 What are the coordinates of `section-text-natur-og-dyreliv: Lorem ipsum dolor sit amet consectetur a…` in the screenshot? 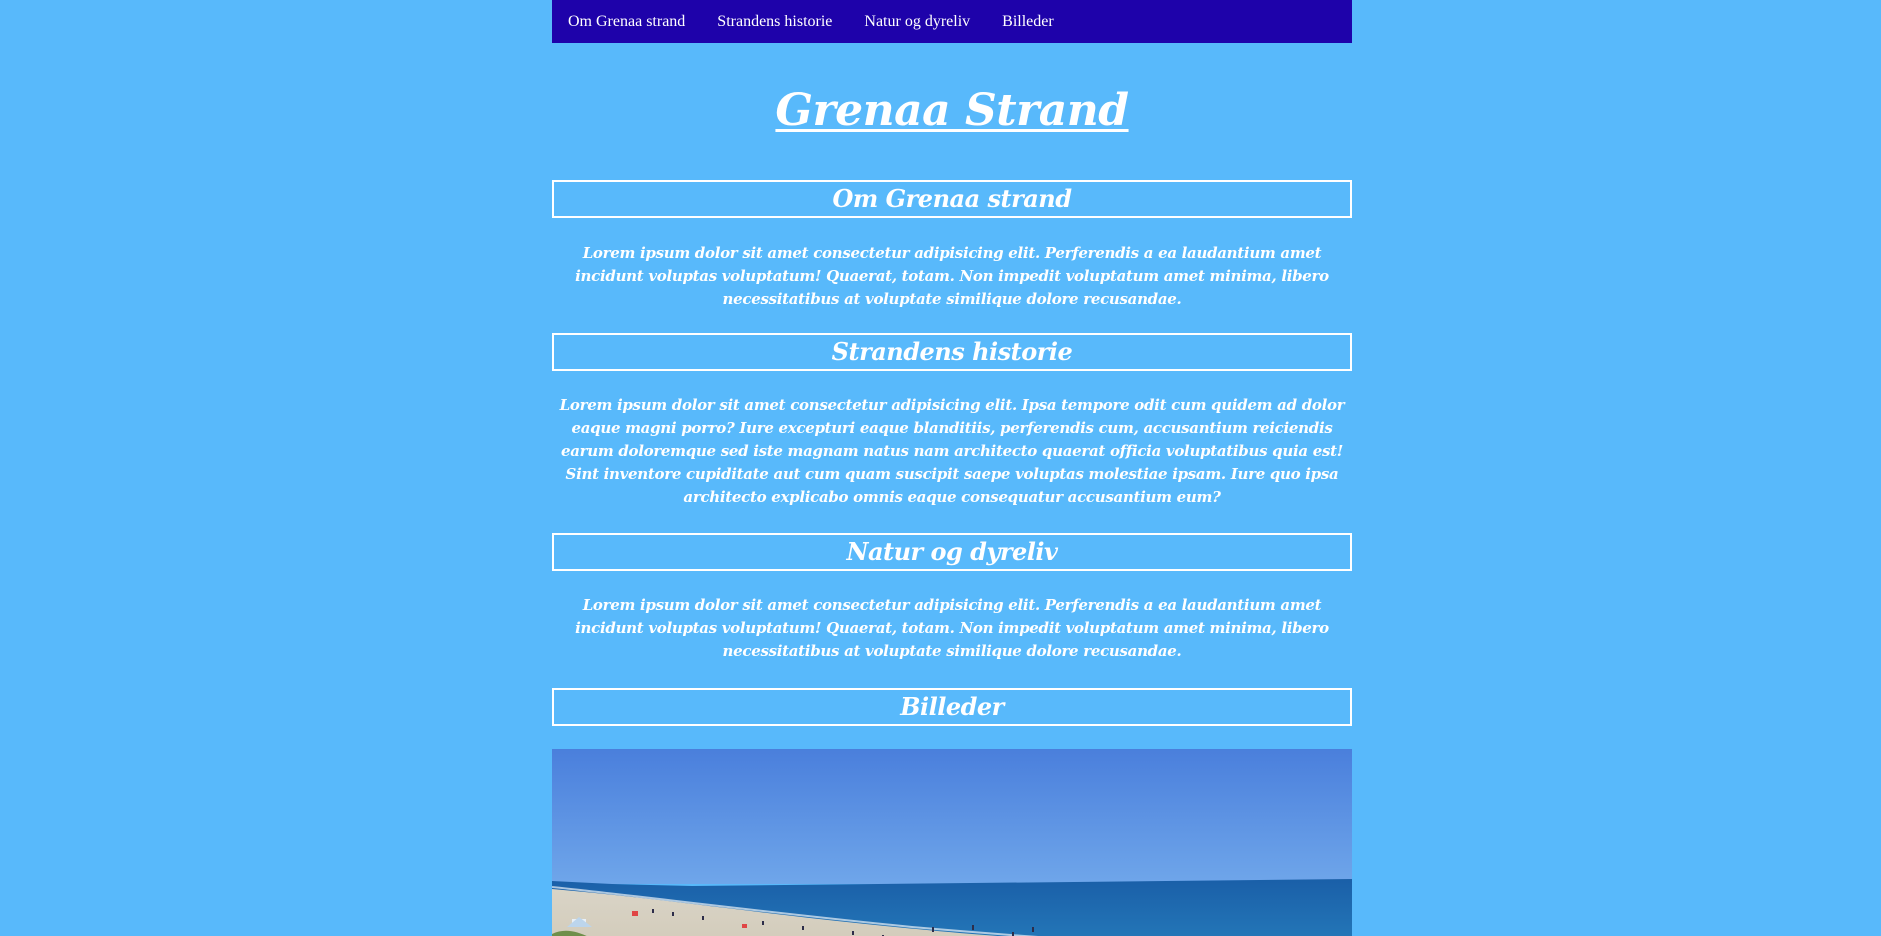 It's located at (952, 628).